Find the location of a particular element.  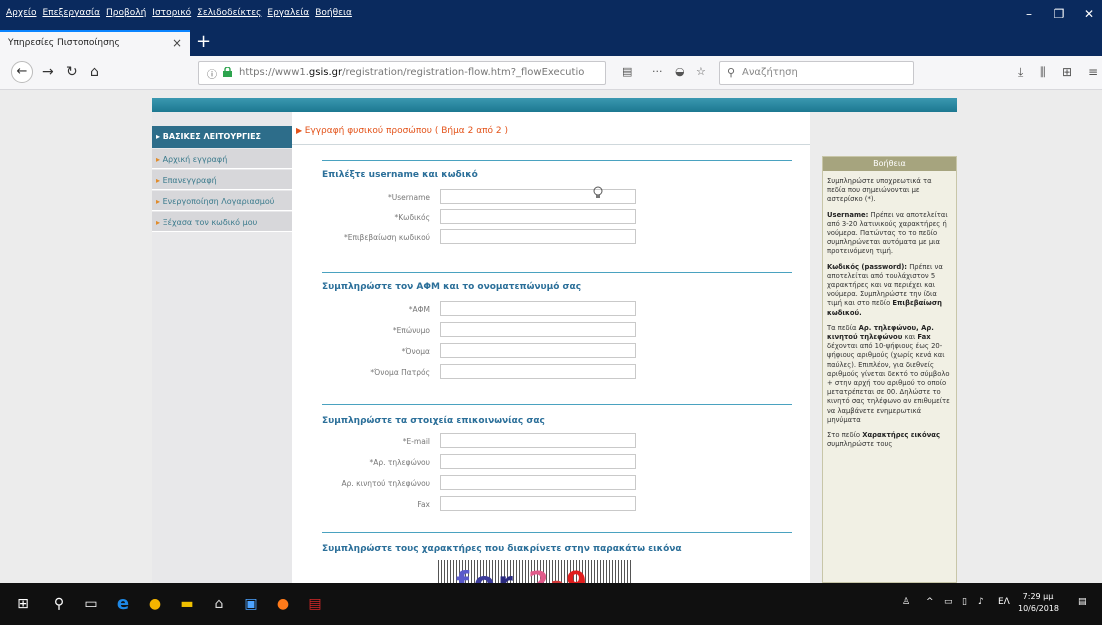

info-icon: ⓘ is located at coordinates (212, 73).